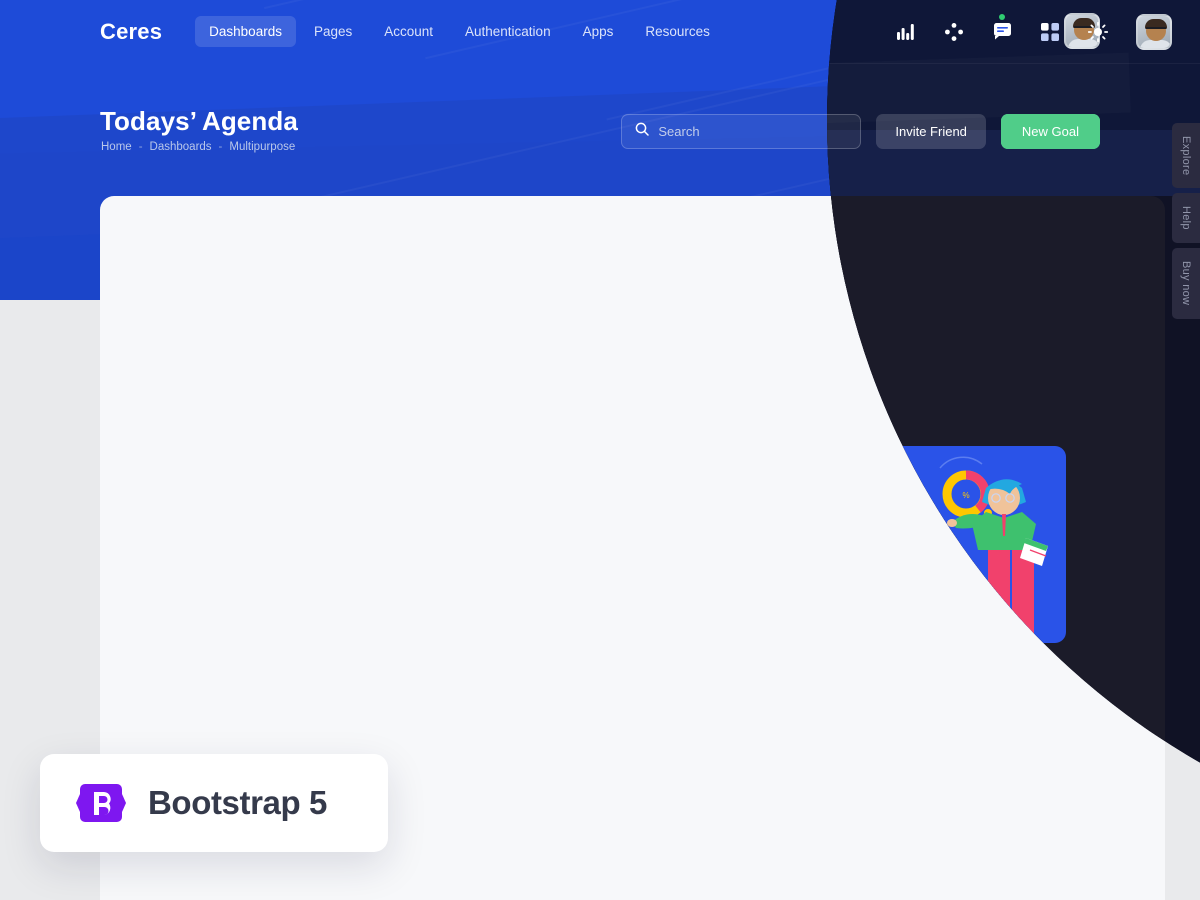 This screenshot has height=900, width=1200. Describe the element at coordinates (1186, 283) in the screenshot. I see `side-tab-buy-now: Buy now` at that location.